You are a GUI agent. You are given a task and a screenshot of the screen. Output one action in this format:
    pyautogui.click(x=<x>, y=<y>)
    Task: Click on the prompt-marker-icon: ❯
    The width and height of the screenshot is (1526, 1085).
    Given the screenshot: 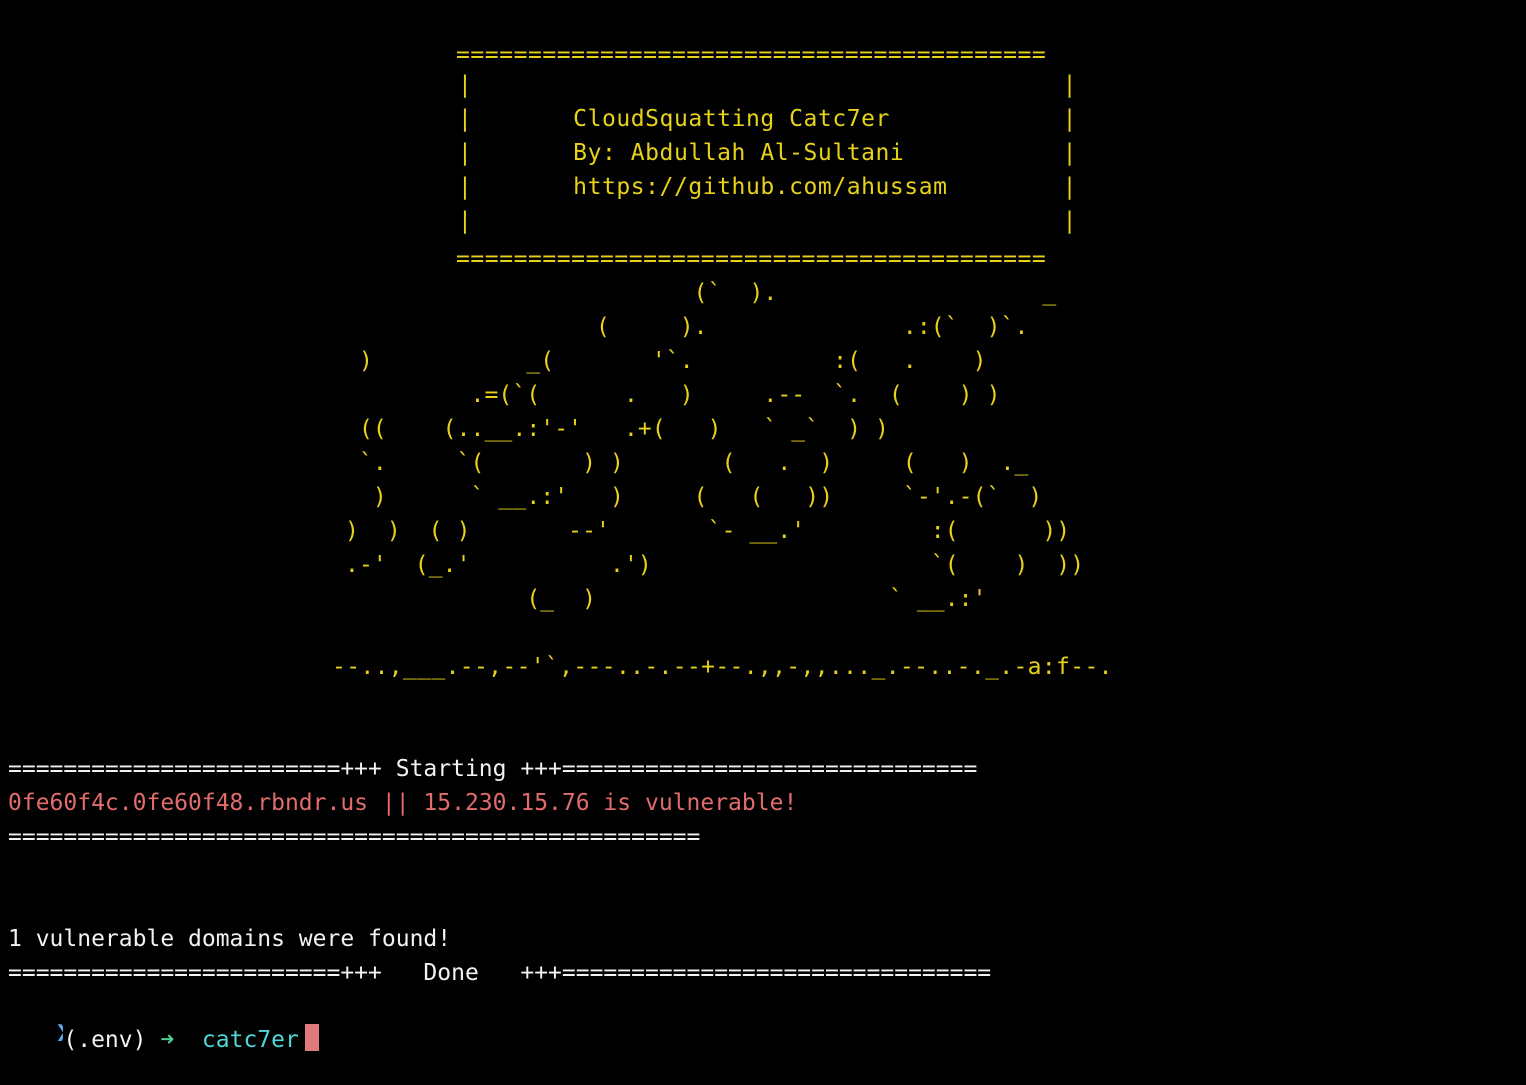 What is the action you would take?
    pyautogui.click(x=59, y=1032)
    